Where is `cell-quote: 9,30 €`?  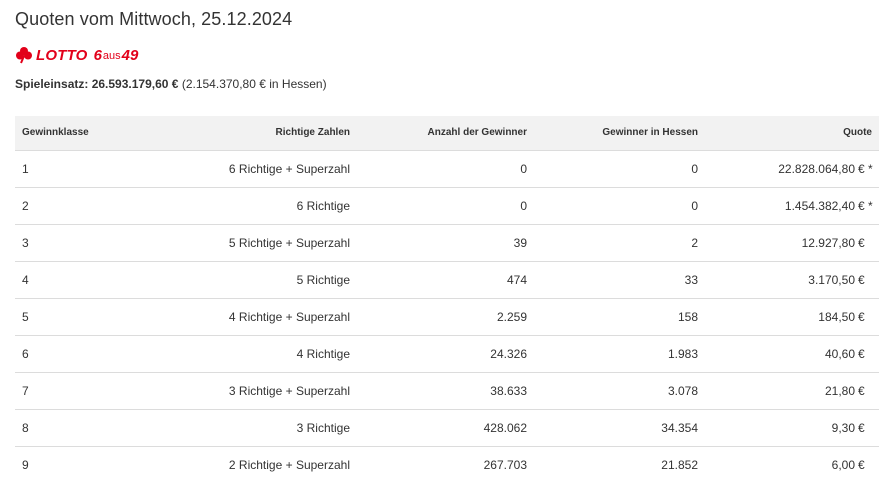
cell-quote: 9,30 € is located at coordinates (792, 427).